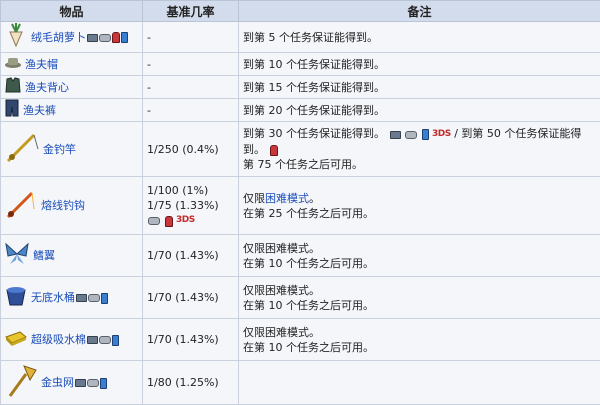 This screenshot has width=600, height=405. I want to click on item-name-link: 无底水桶, so click(53, 297).